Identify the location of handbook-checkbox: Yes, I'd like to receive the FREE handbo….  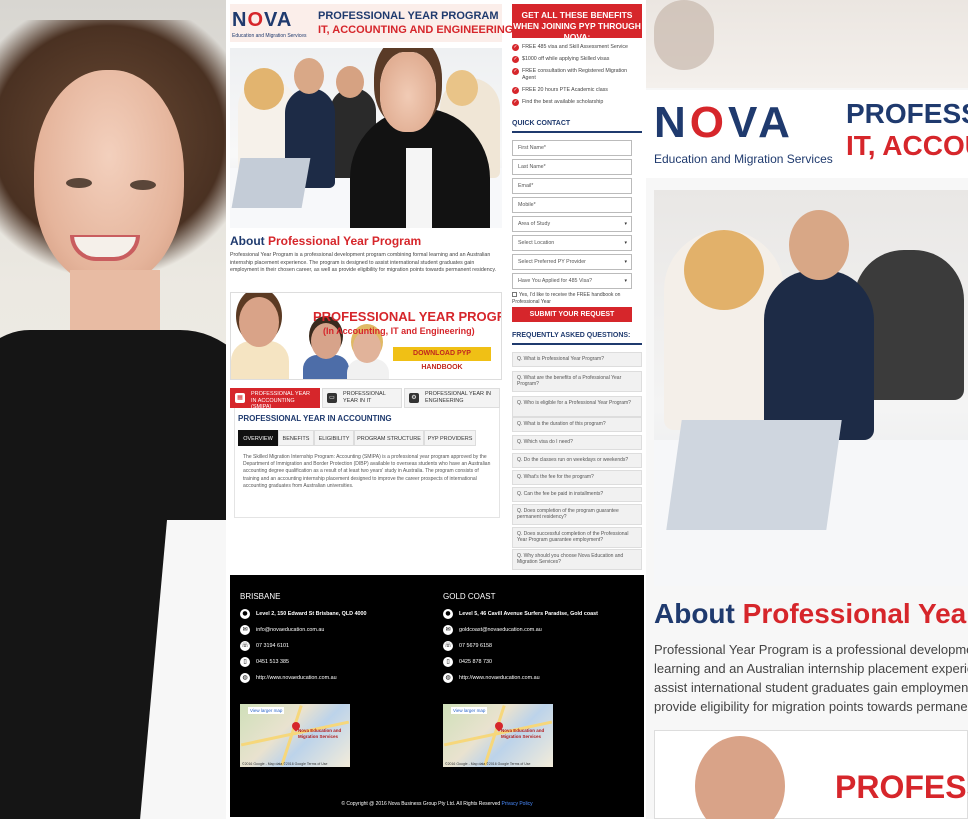
(574, 298).